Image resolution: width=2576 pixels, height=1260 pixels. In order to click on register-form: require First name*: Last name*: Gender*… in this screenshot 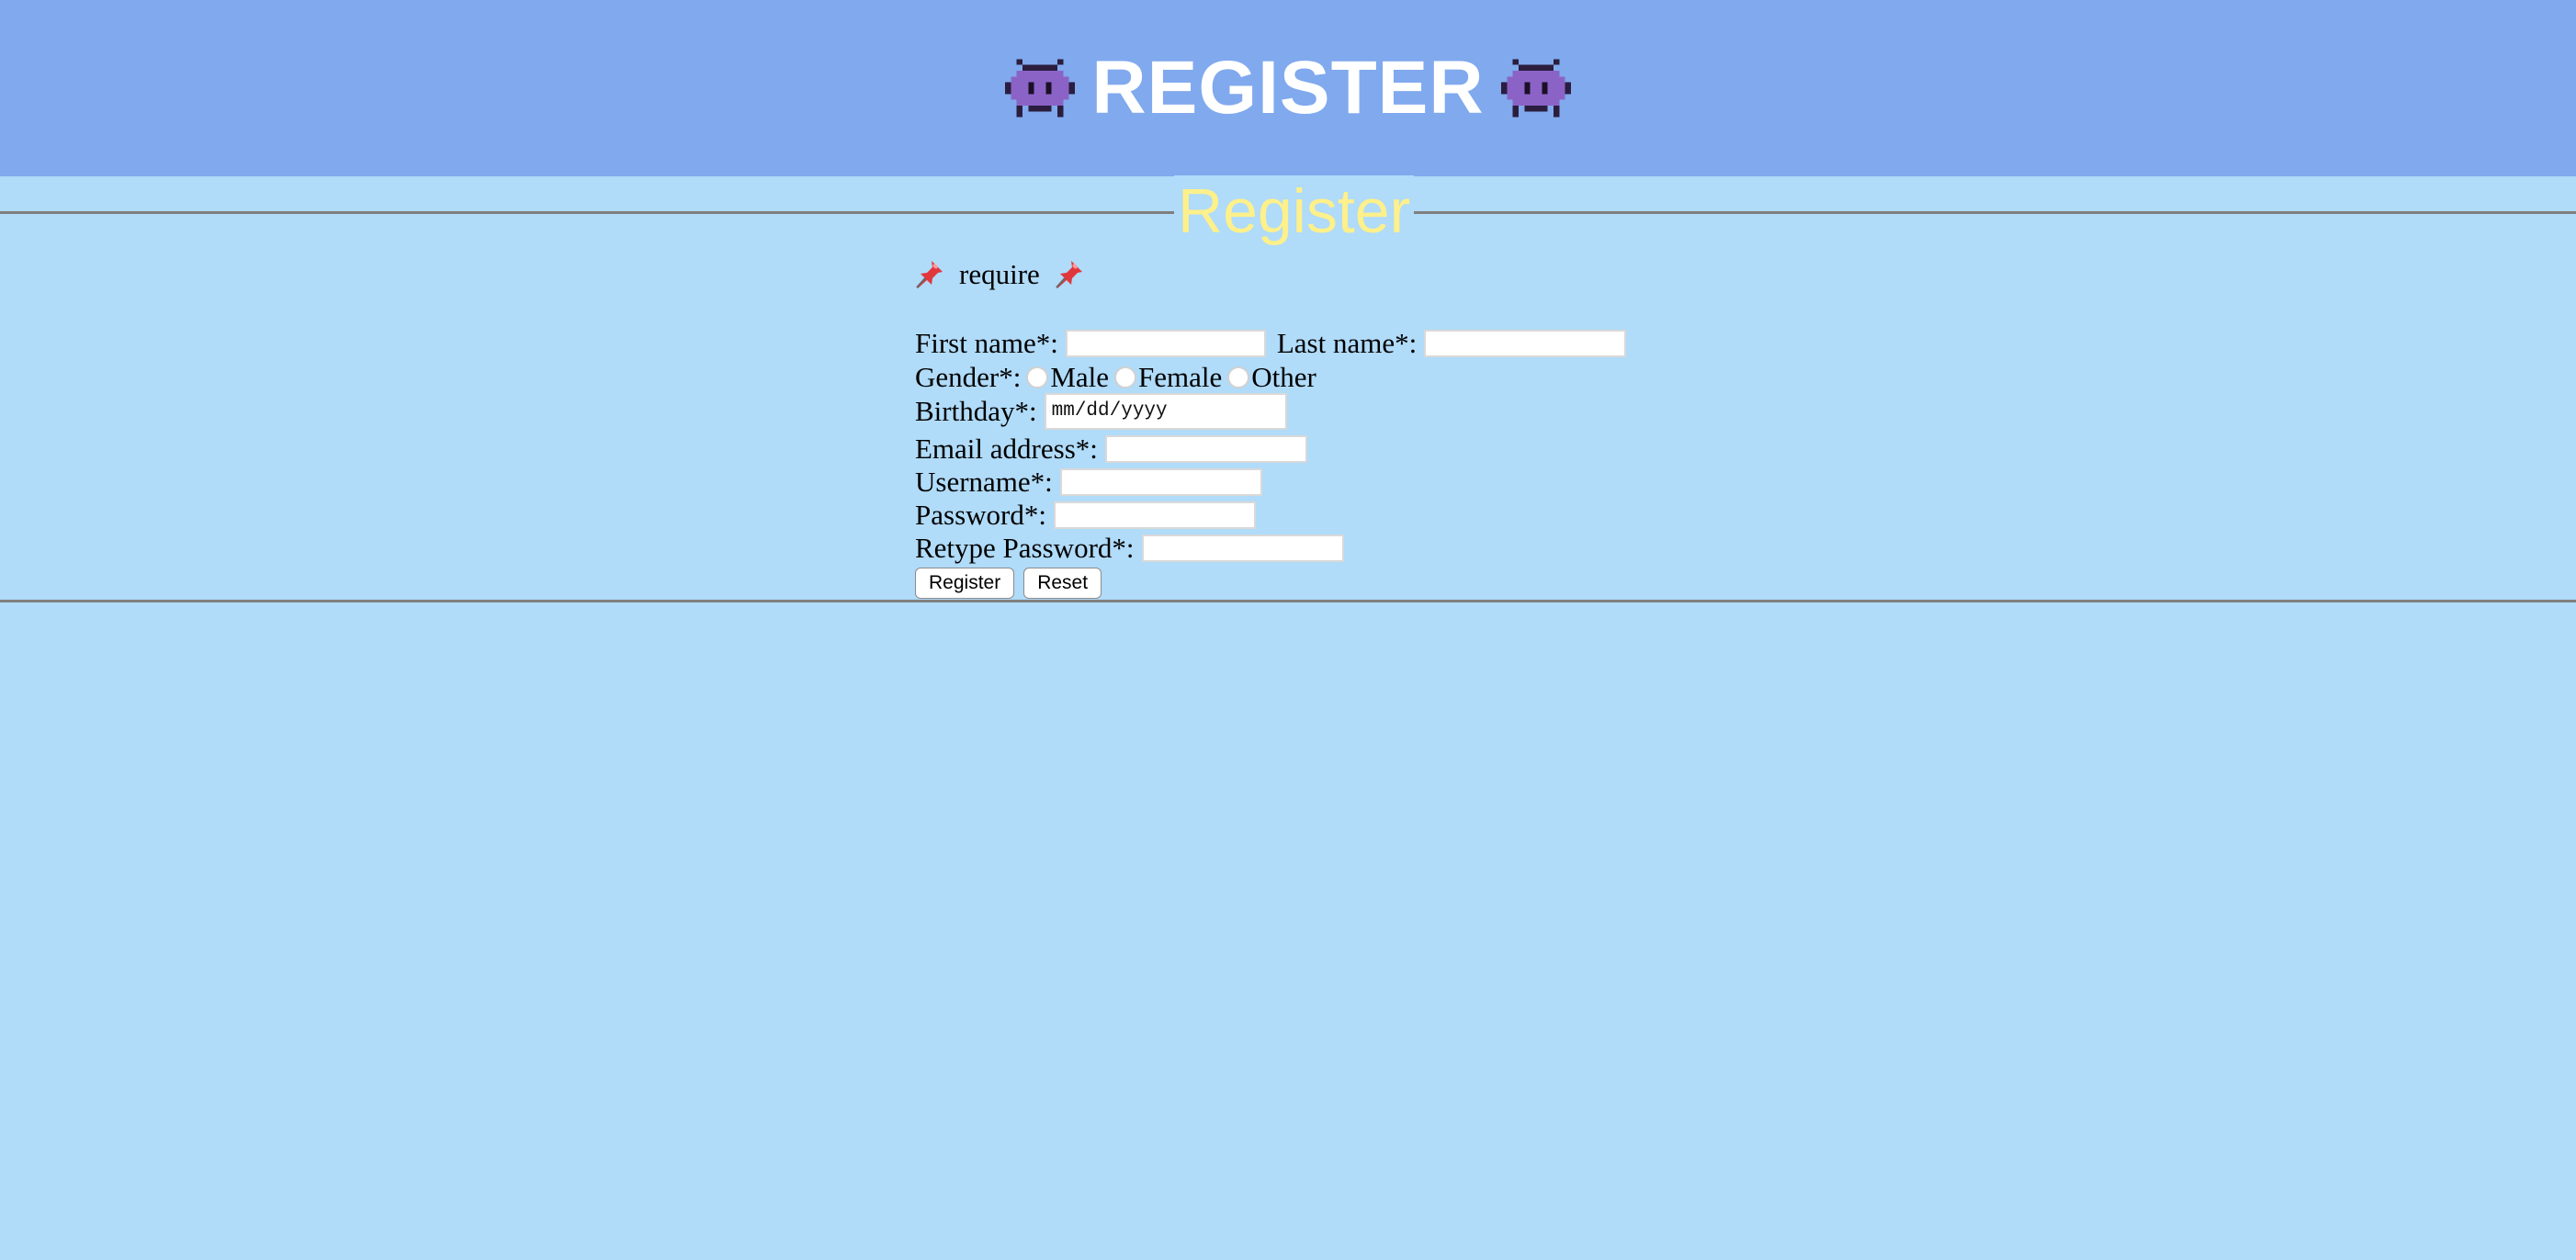, I will do `click(1271, 425)`.